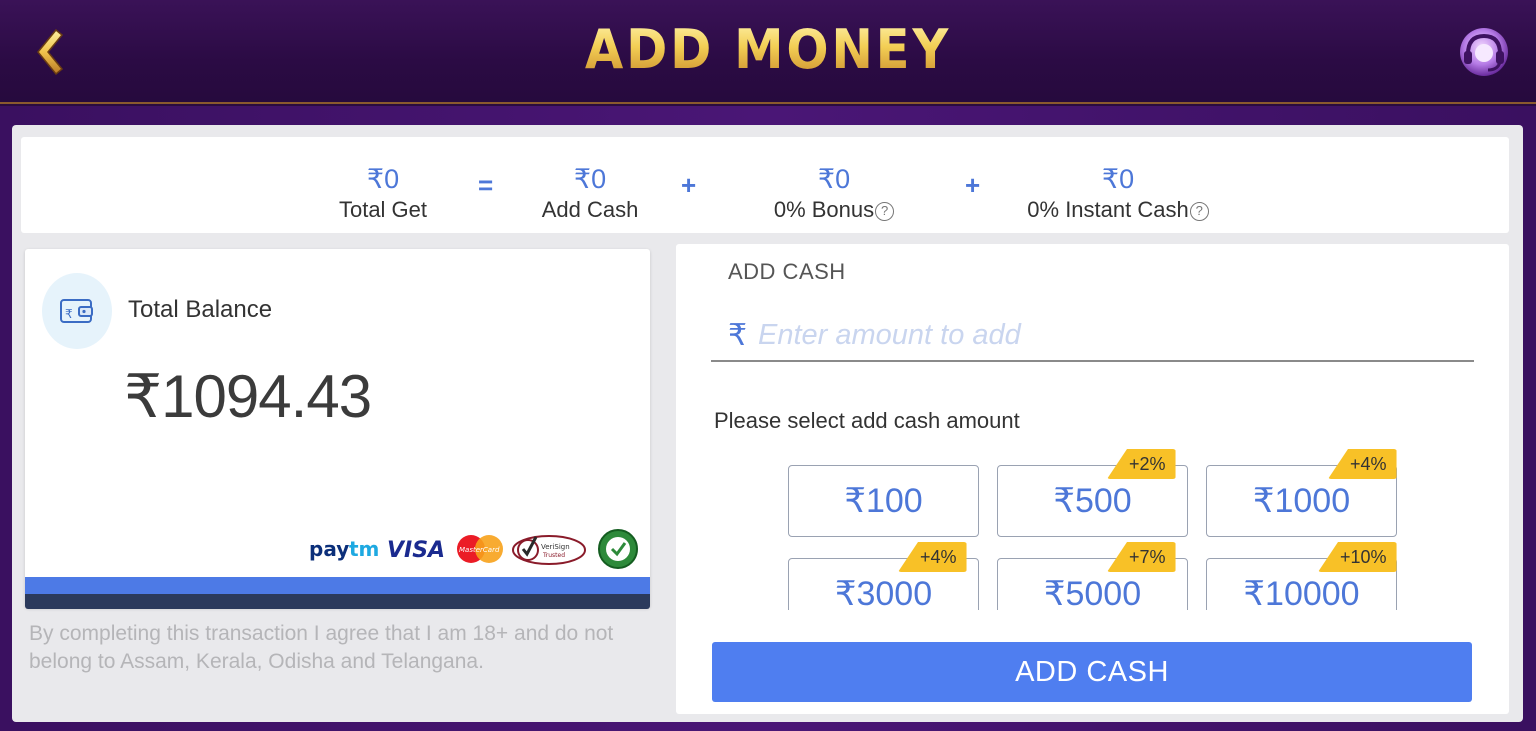 The width and height of the screenshot is (1536, 731). What do you see at coordinates (738, 335) in the screenshot?
I see `rupee-prefix: ₹` at bounding box center [738, 335].